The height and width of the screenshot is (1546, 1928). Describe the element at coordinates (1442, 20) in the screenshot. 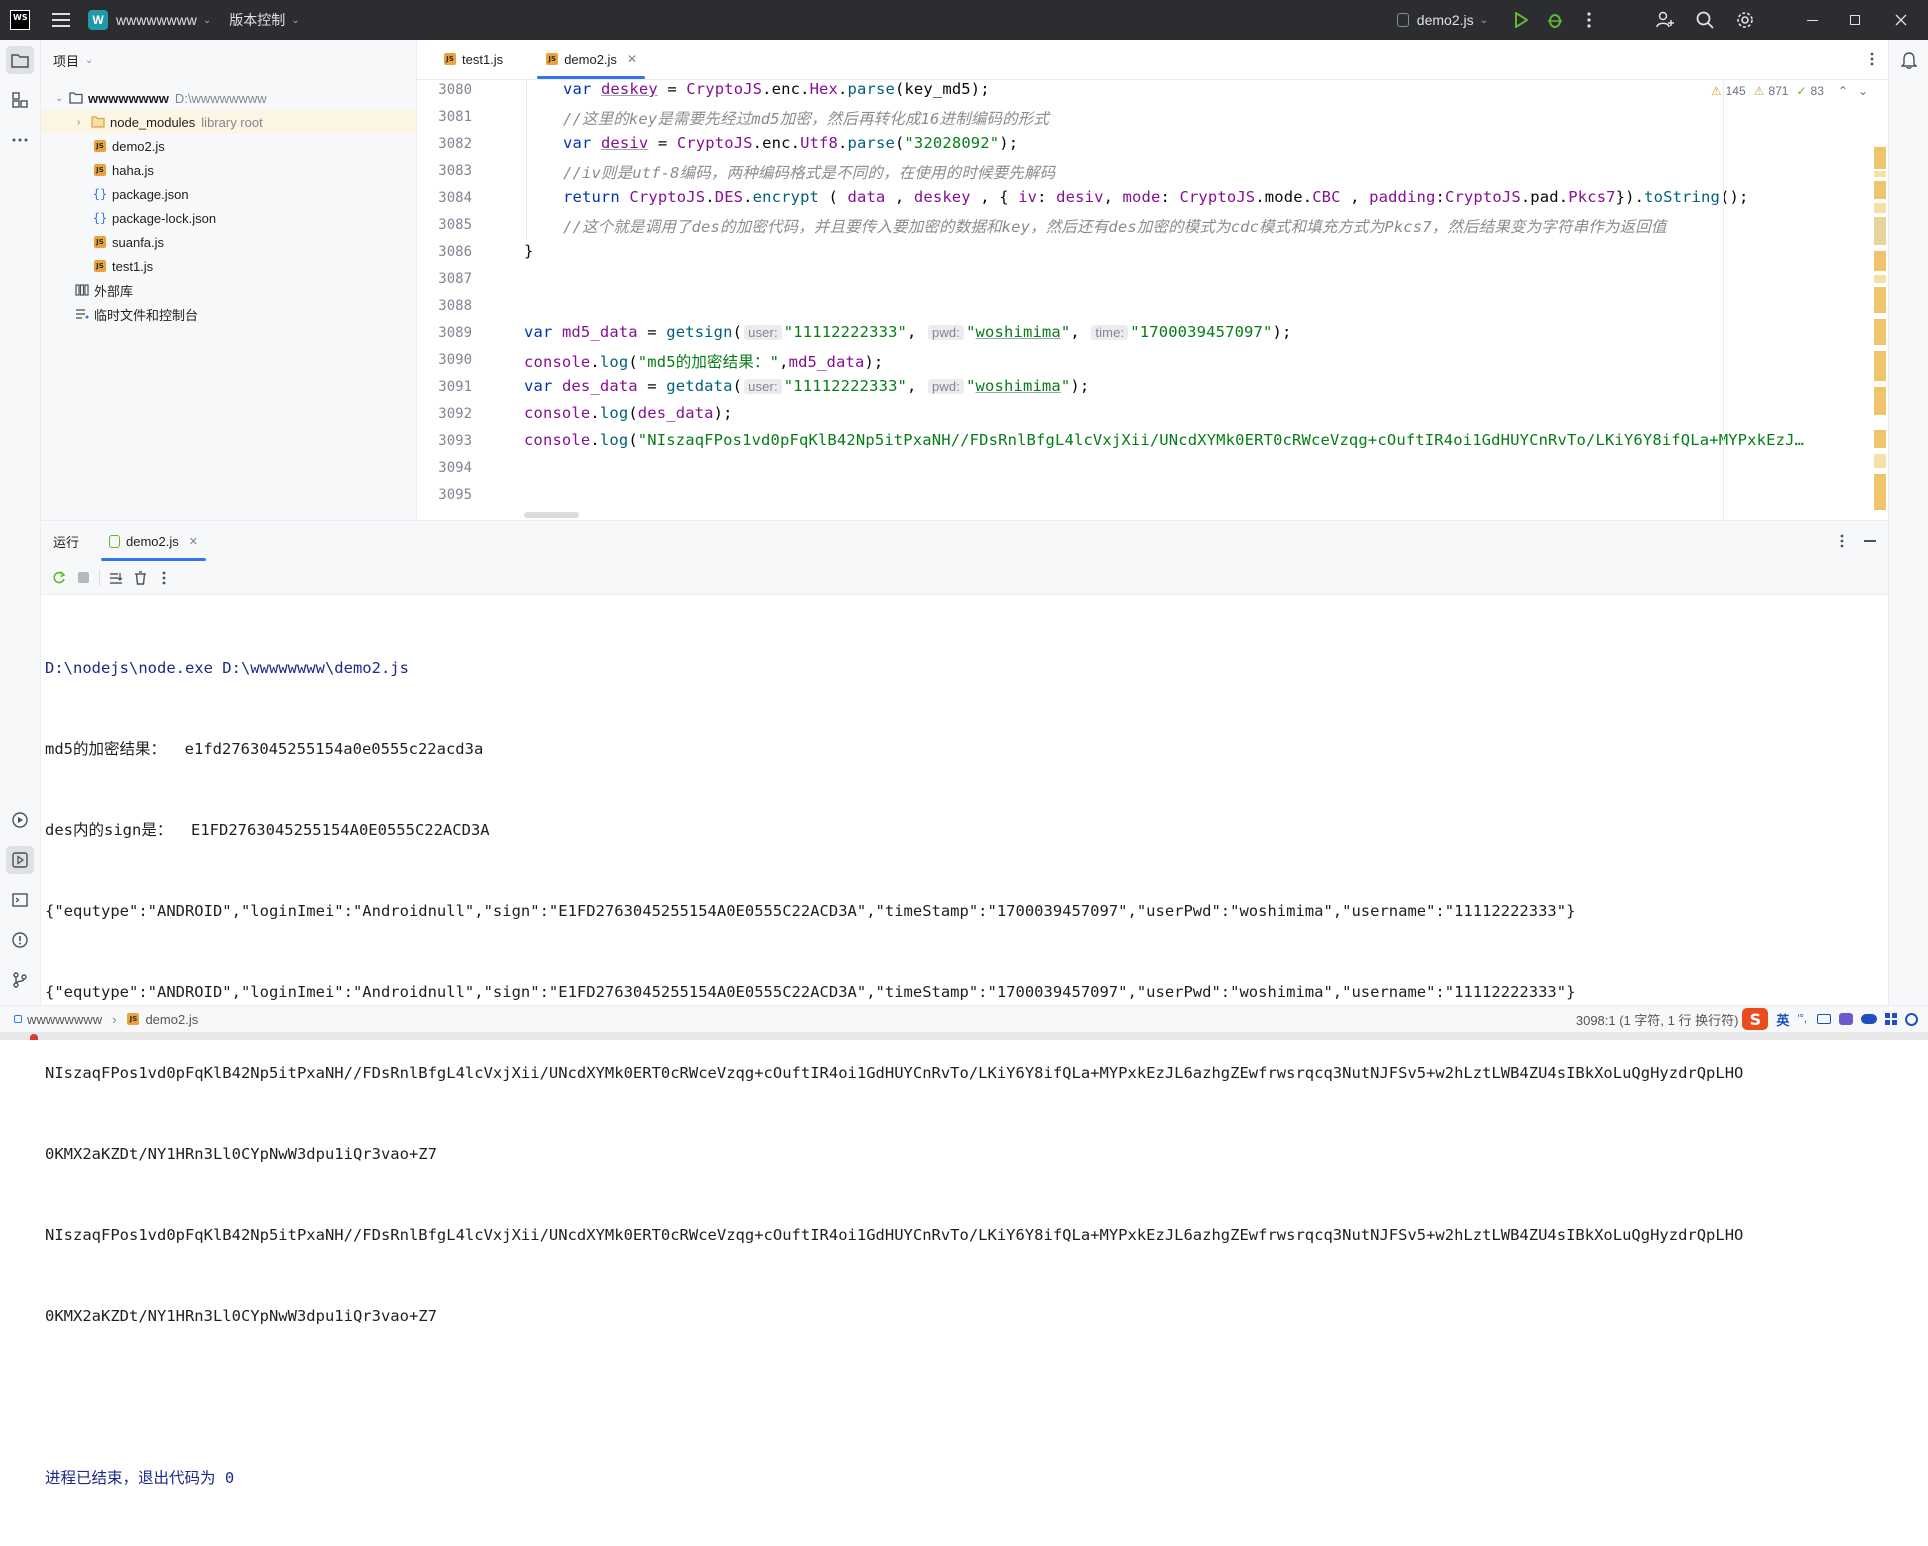

I see `run-config-selector: demo2.js ⌄` at that location.